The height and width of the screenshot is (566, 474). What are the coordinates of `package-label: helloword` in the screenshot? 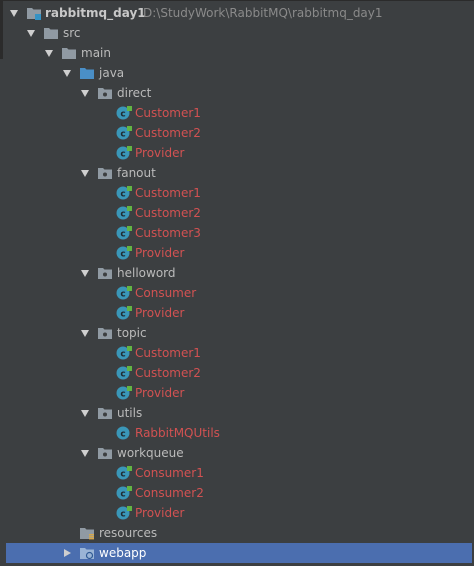 It's located at (146, 273).